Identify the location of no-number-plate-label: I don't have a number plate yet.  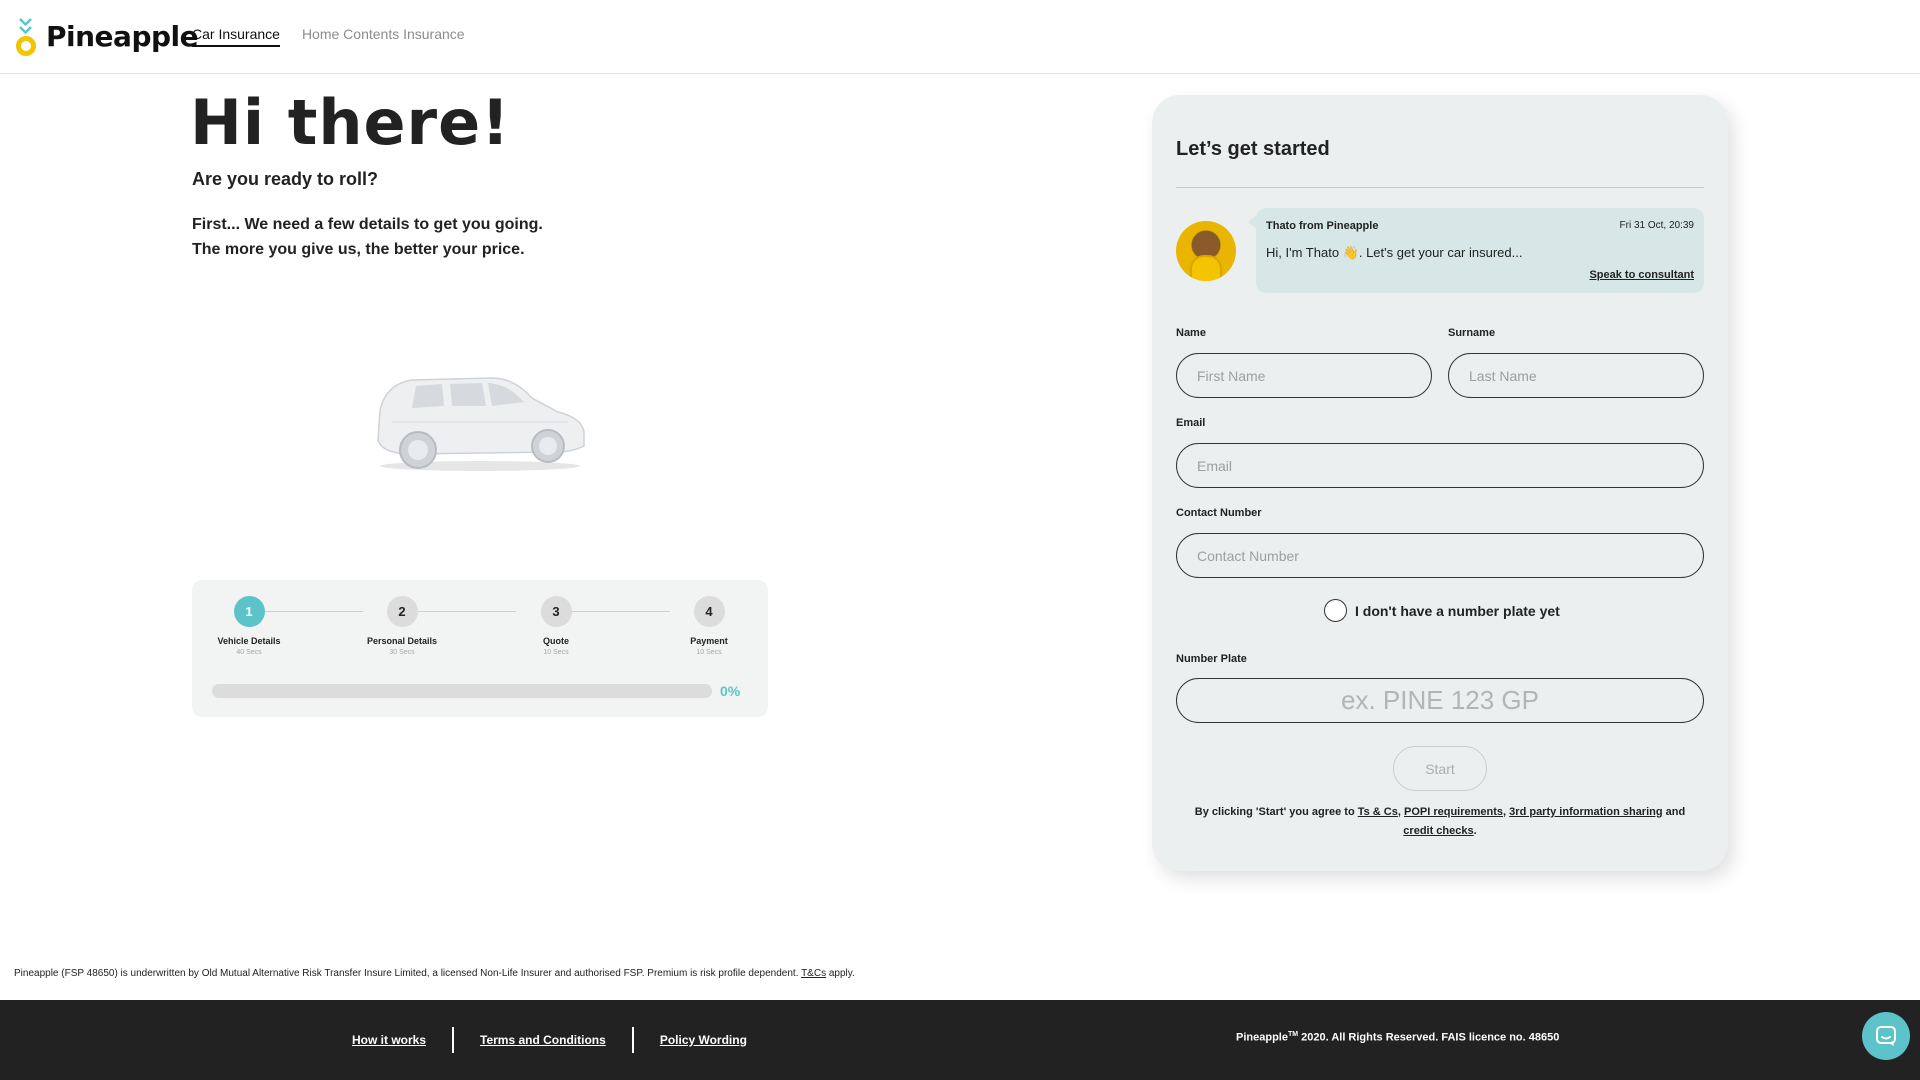
(1457, 610).